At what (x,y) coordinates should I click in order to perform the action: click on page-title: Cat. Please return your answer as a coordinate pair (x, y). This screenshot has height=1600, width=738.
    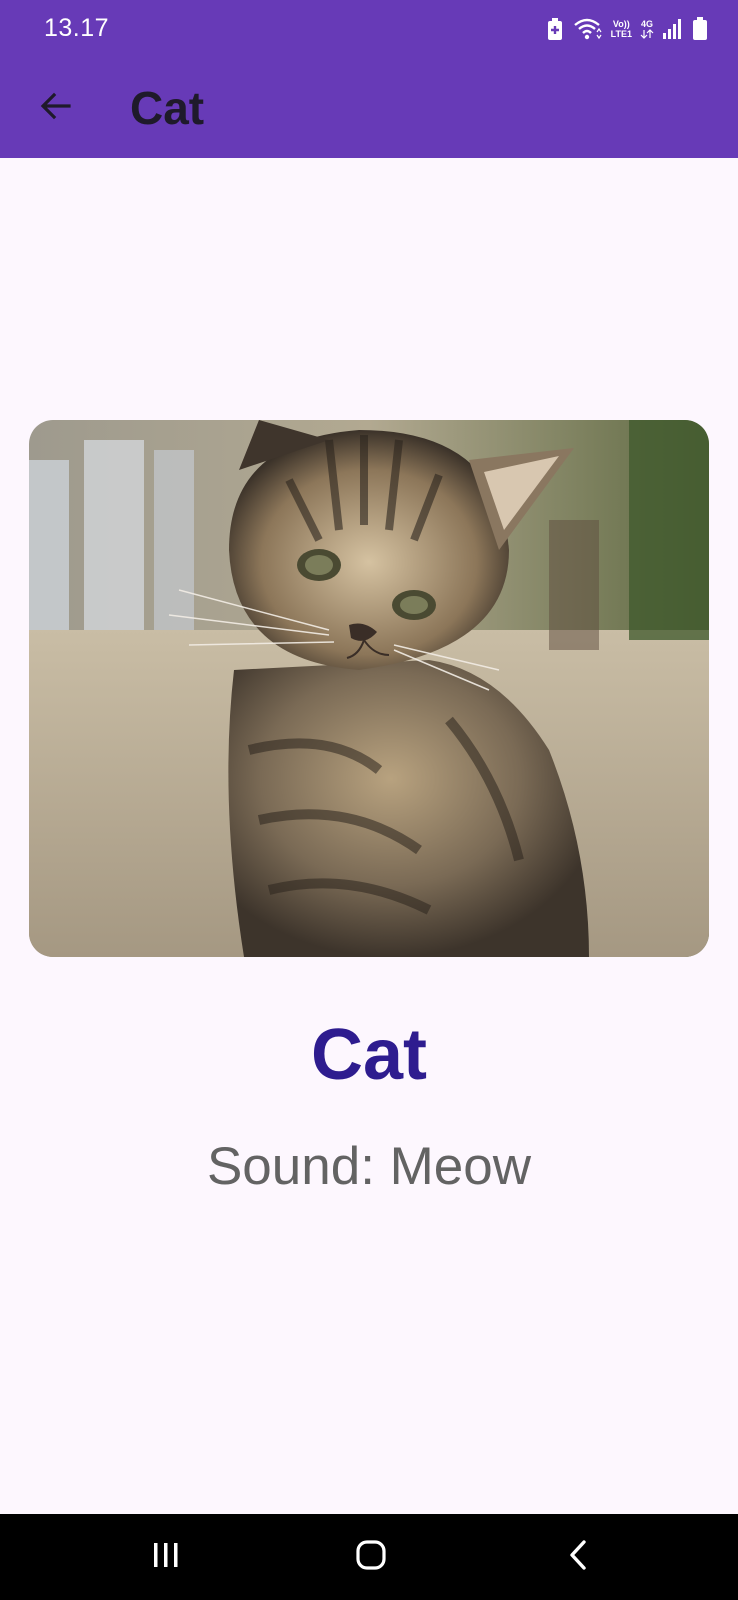
    Looking at the image, I should click on (167, 108).